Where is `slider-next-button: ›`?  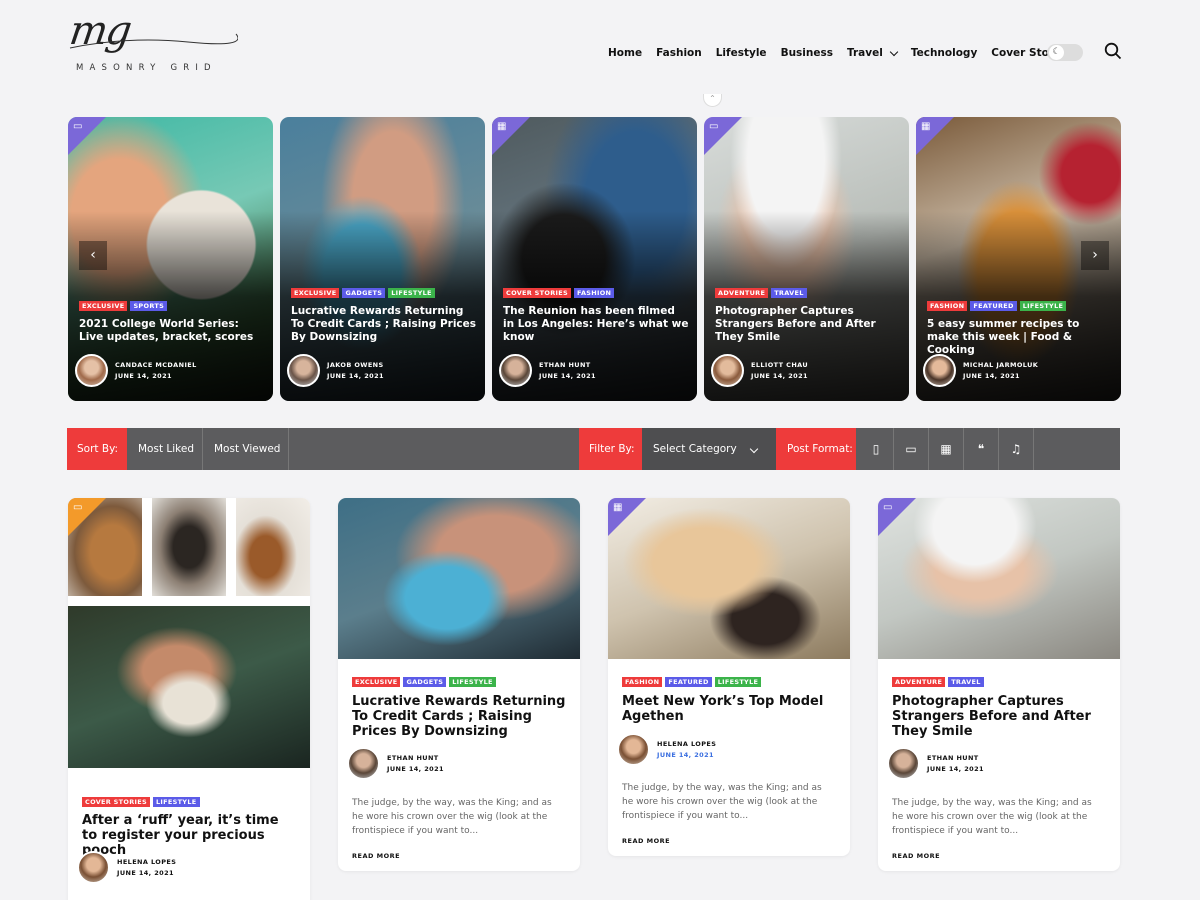
slider-next-button: › is located at coordinates (1095, 255).